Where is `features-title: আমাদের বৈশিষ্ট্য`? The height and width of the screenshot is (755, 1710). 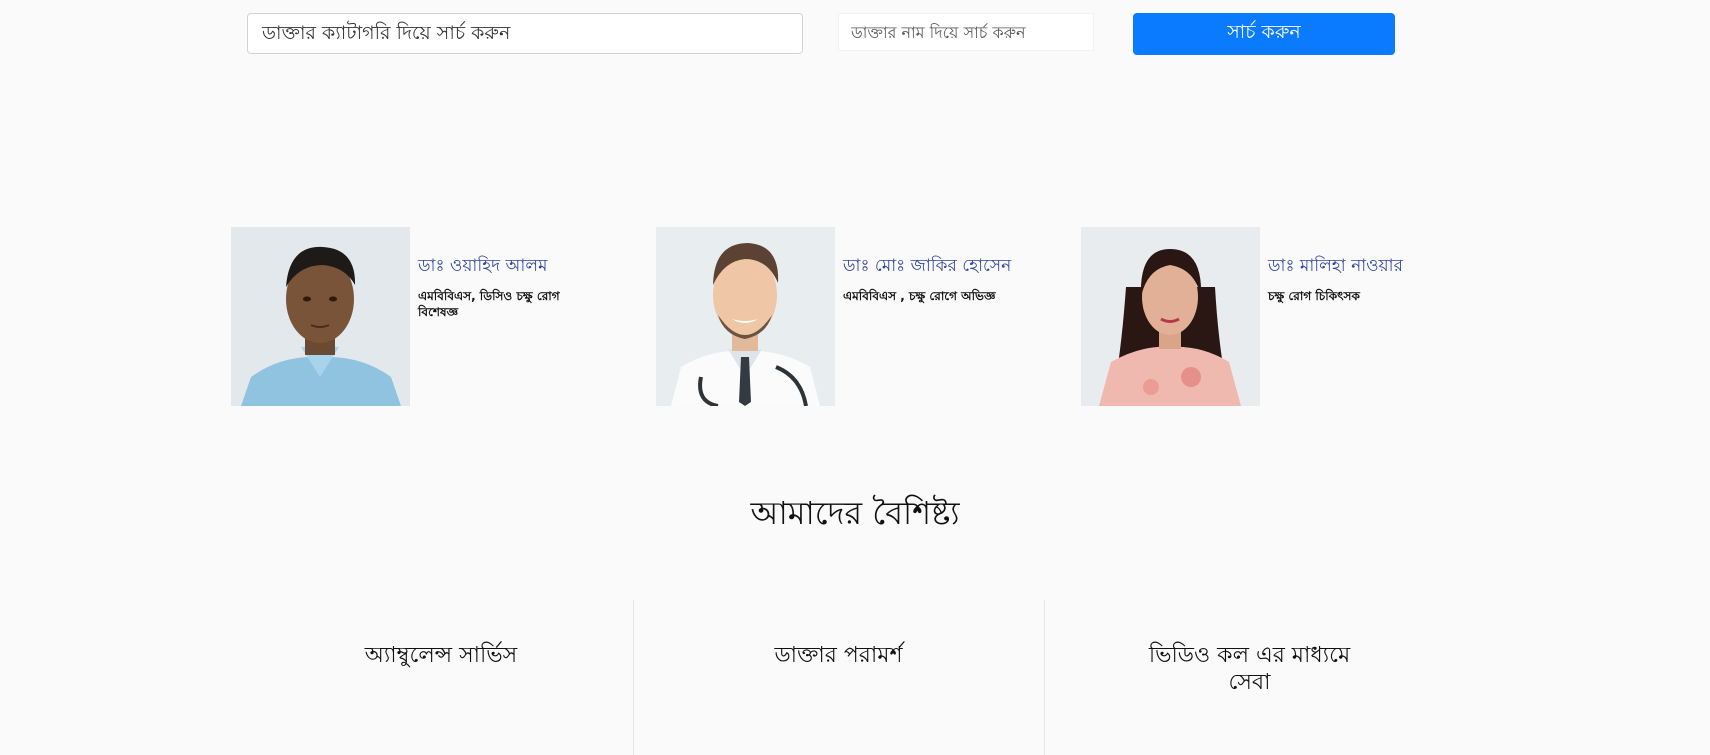 features-title: আমাদের বৈশিষ্ট্য is located at coordinates (855, 513).